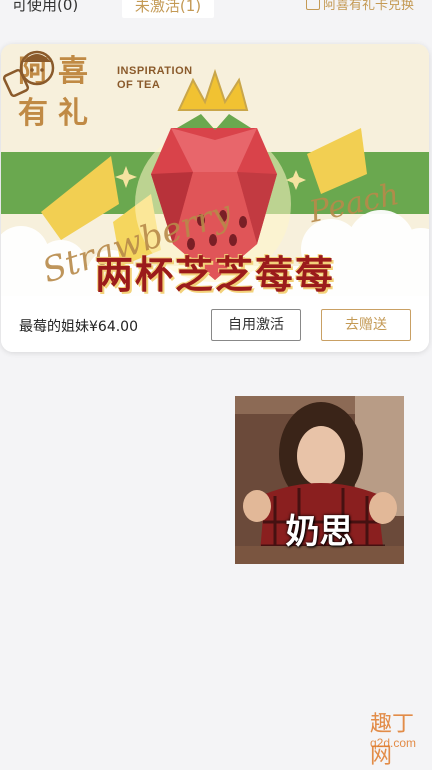  I want to click on voucher-price: 最莓的姐妹¥64.00, so click(78, 327).